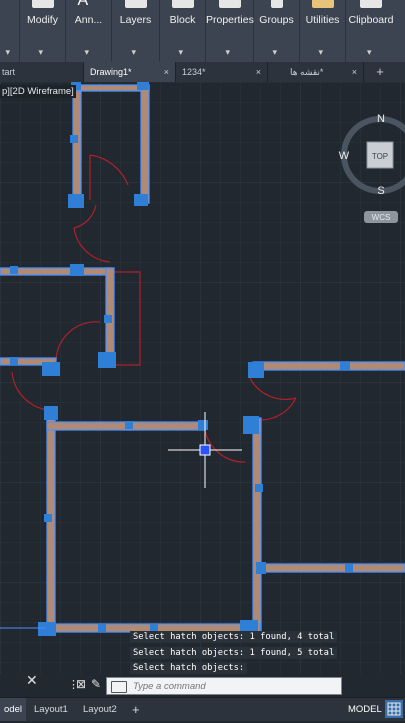  Describe the element at coordinates (13, 709) in the screenshot. I see `tab-model: odel` at that location.